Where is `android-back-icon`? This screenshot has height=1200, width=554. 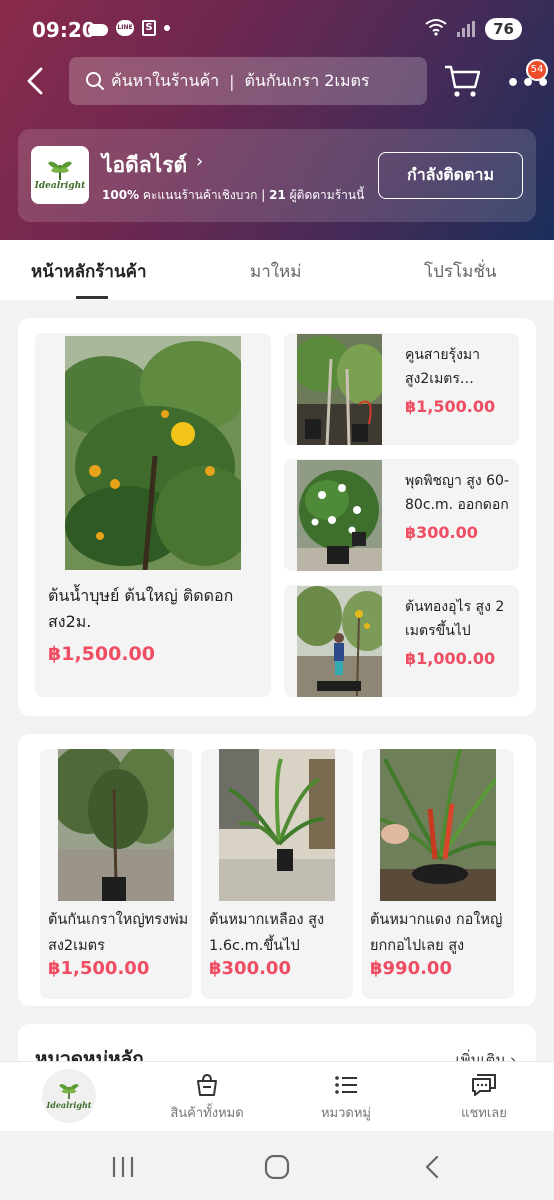 android-back-icon is located at coordinates (432, 1167).